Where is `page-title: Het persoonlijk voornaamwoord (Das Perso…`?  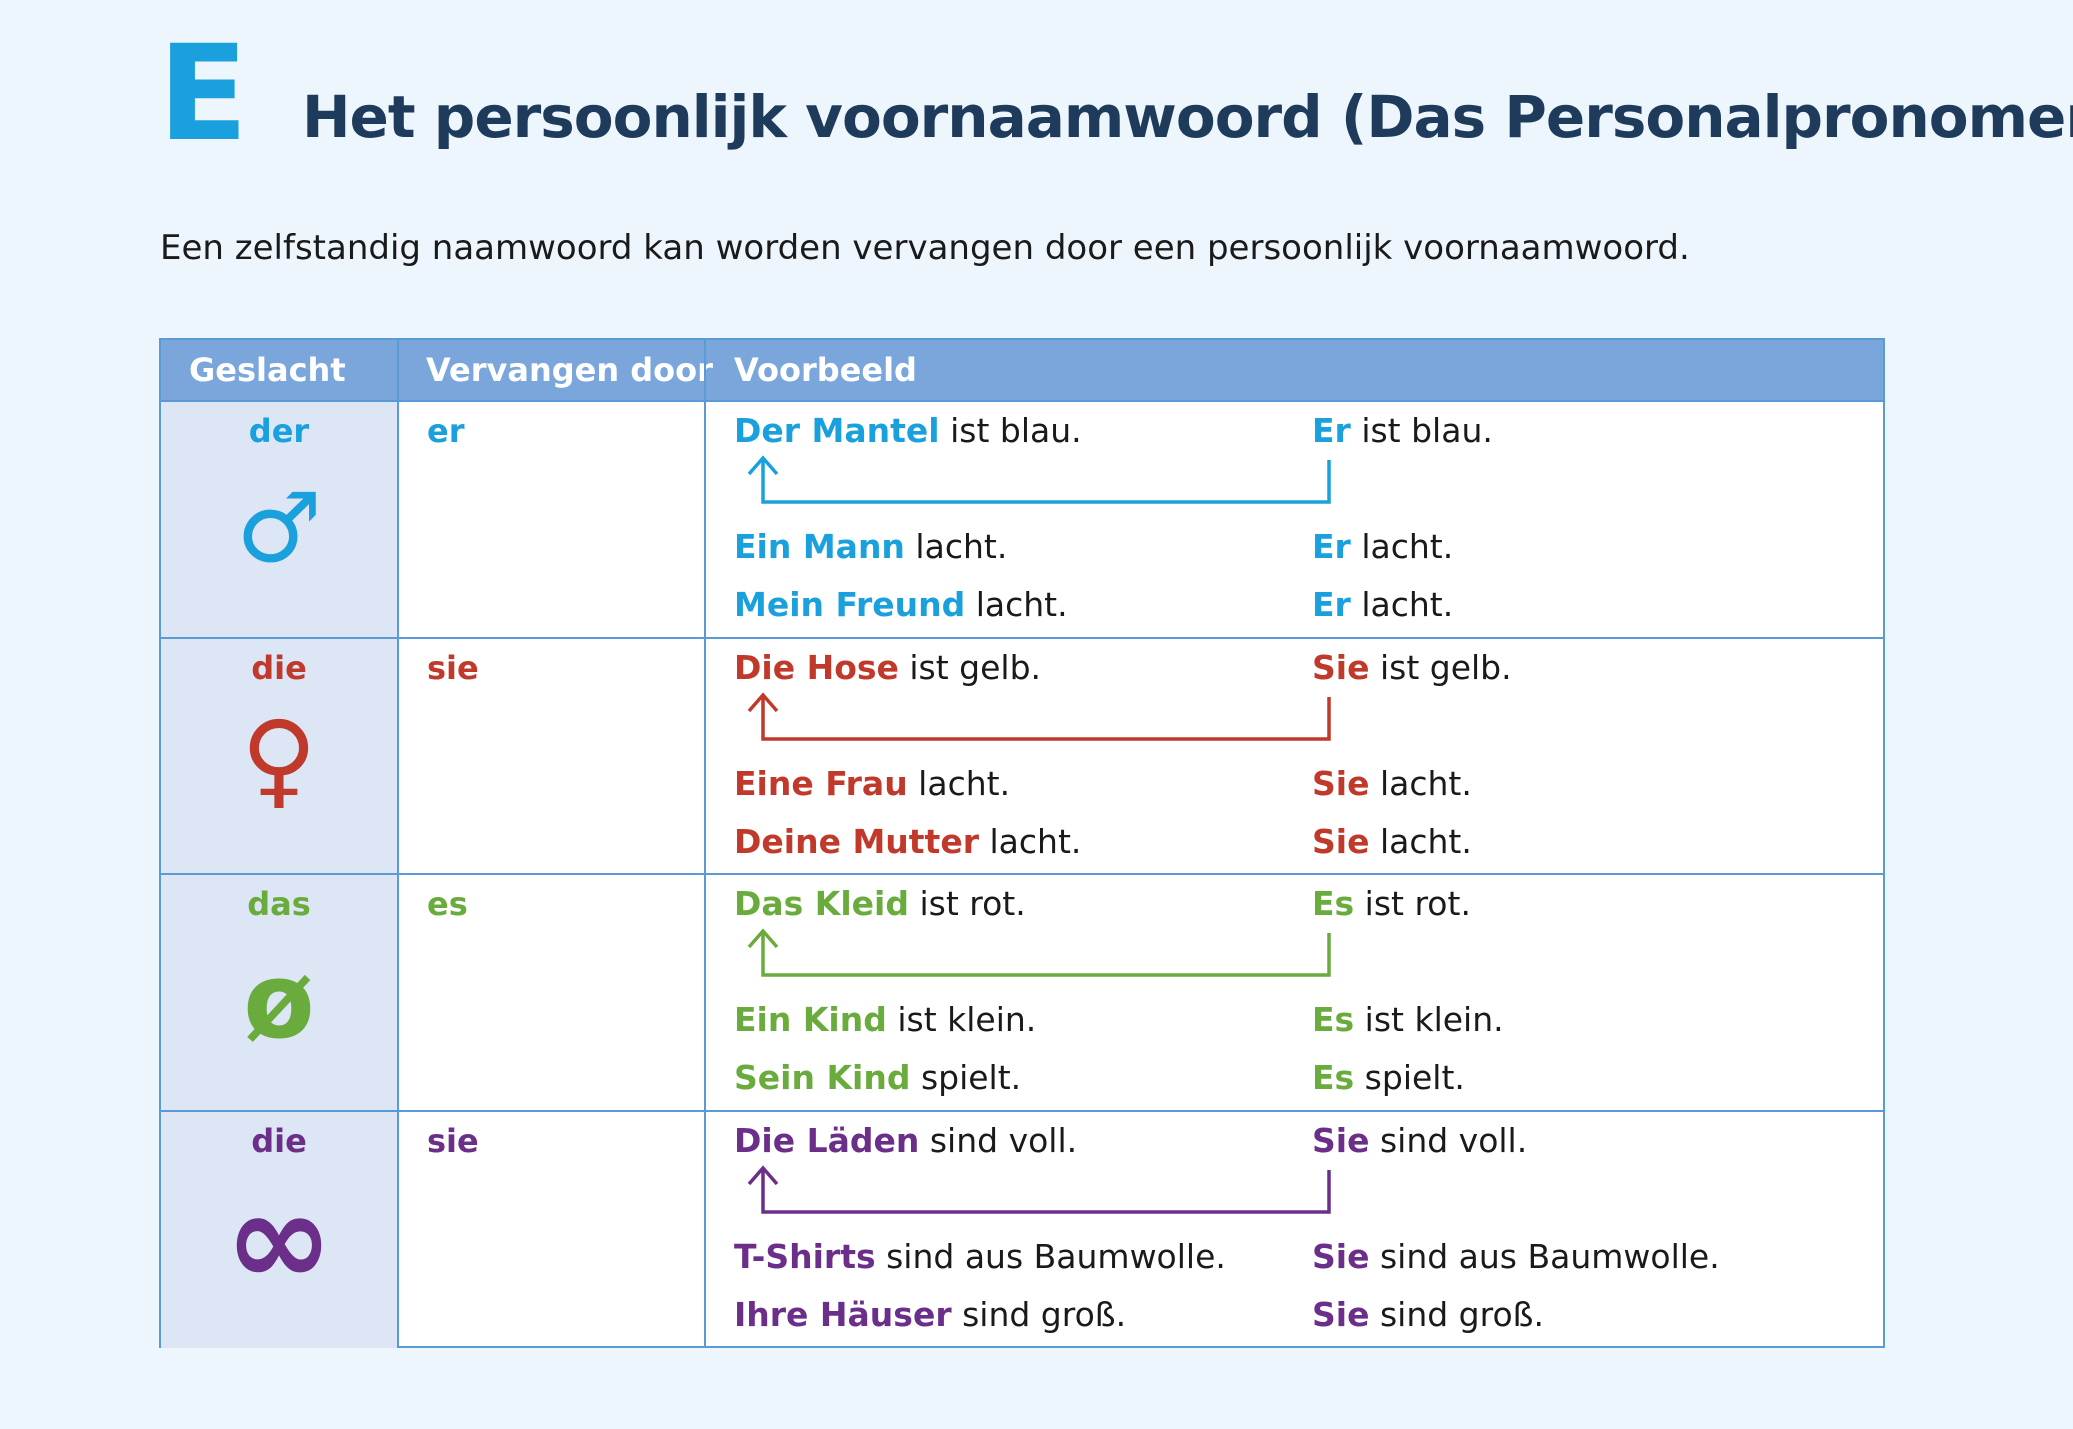 page-title: Het persoonlijk voornaamwoord (Das Perso… is located at coordinates (1187, 117).